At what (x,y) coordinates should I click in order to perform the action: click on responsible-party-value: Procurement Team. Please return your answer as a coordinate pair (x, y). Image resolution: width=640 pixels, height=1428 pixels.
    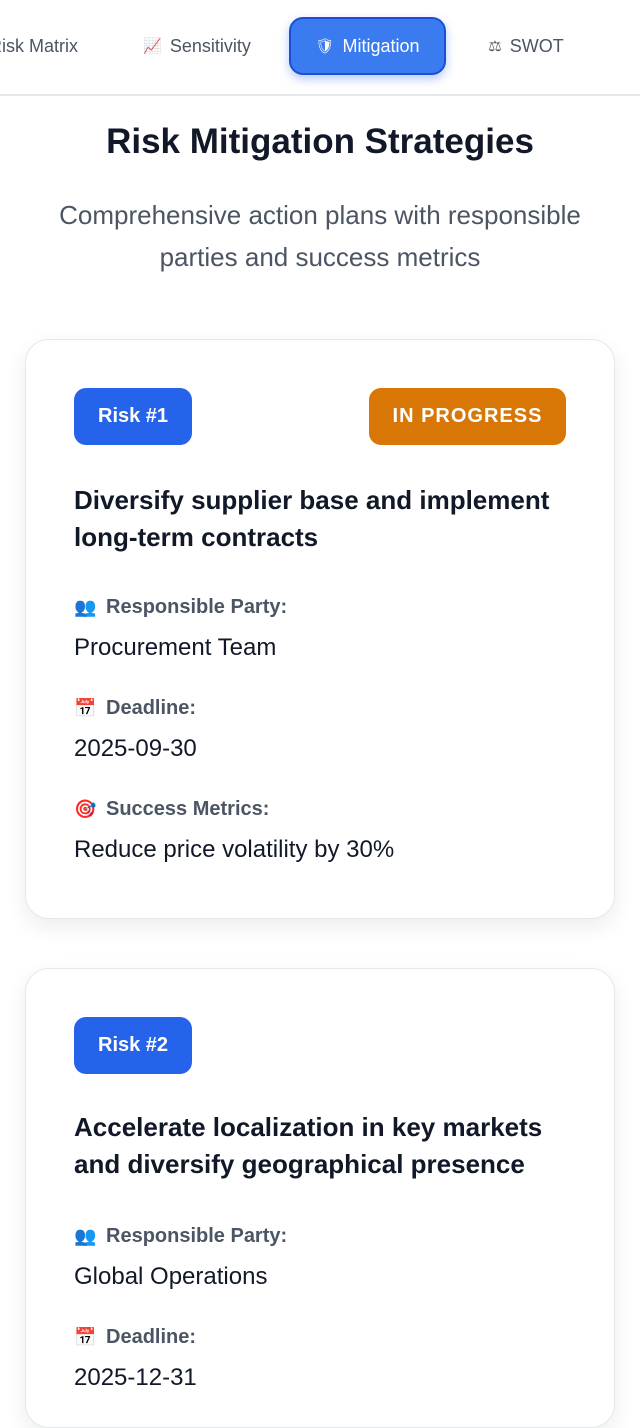
    Looking at the image, I should click on (175, 647).